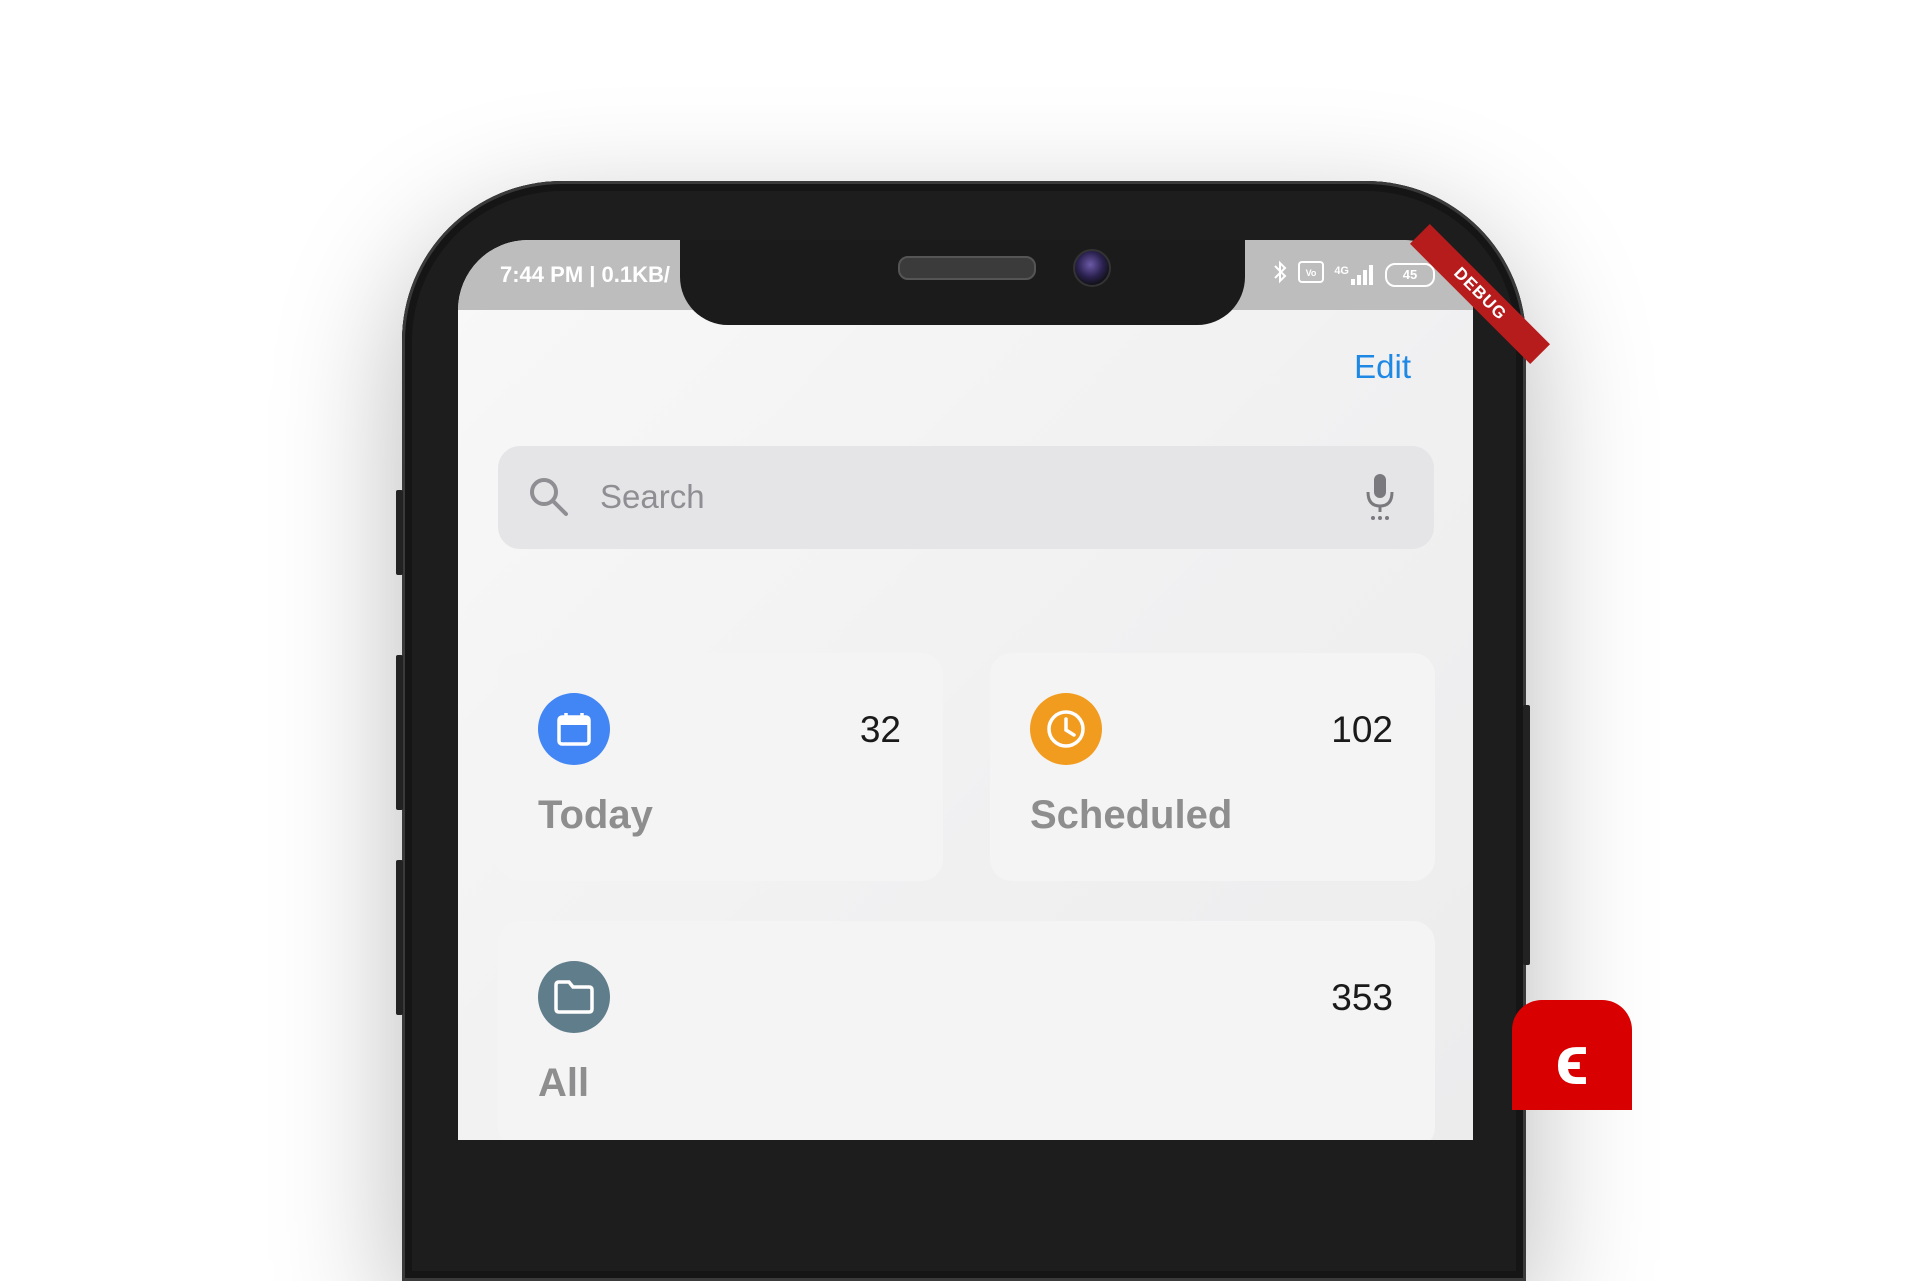 This screenshot has height=1281, width=1920. I want to click on folder-icon, so click(574, 997).